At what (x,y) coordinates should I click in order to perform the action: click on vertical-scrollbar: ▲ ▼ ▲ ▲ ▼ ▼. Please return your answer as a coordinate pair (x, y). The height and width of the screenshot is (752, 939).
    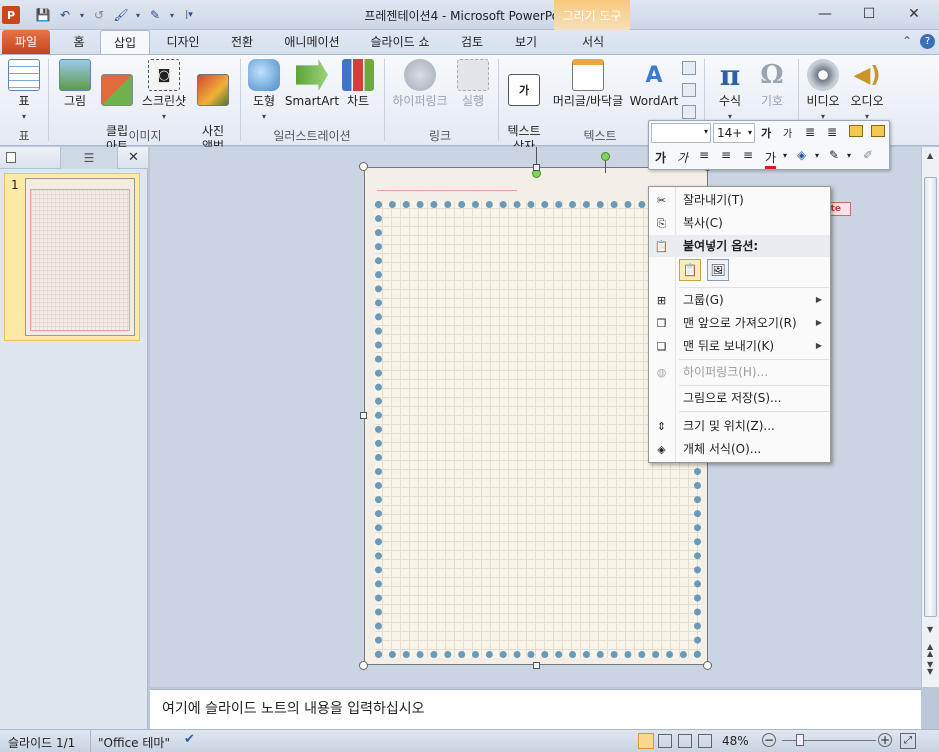
    Looking at the image, I should click on (930, 417).